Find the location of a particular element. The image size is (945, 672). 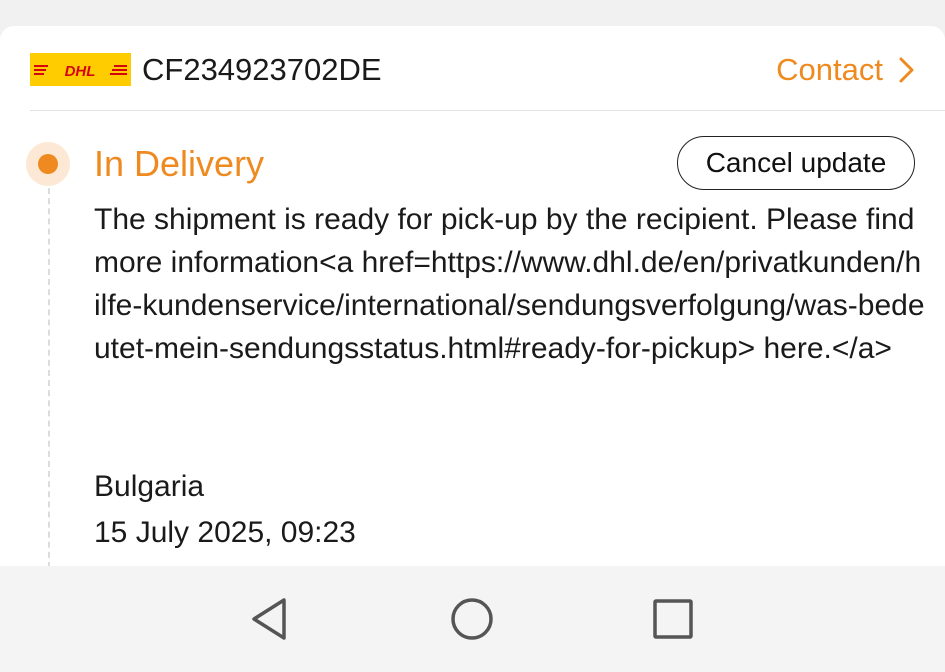

shipment-header: DHL CF234923702DE Contact is located at coordinates (472, 68).